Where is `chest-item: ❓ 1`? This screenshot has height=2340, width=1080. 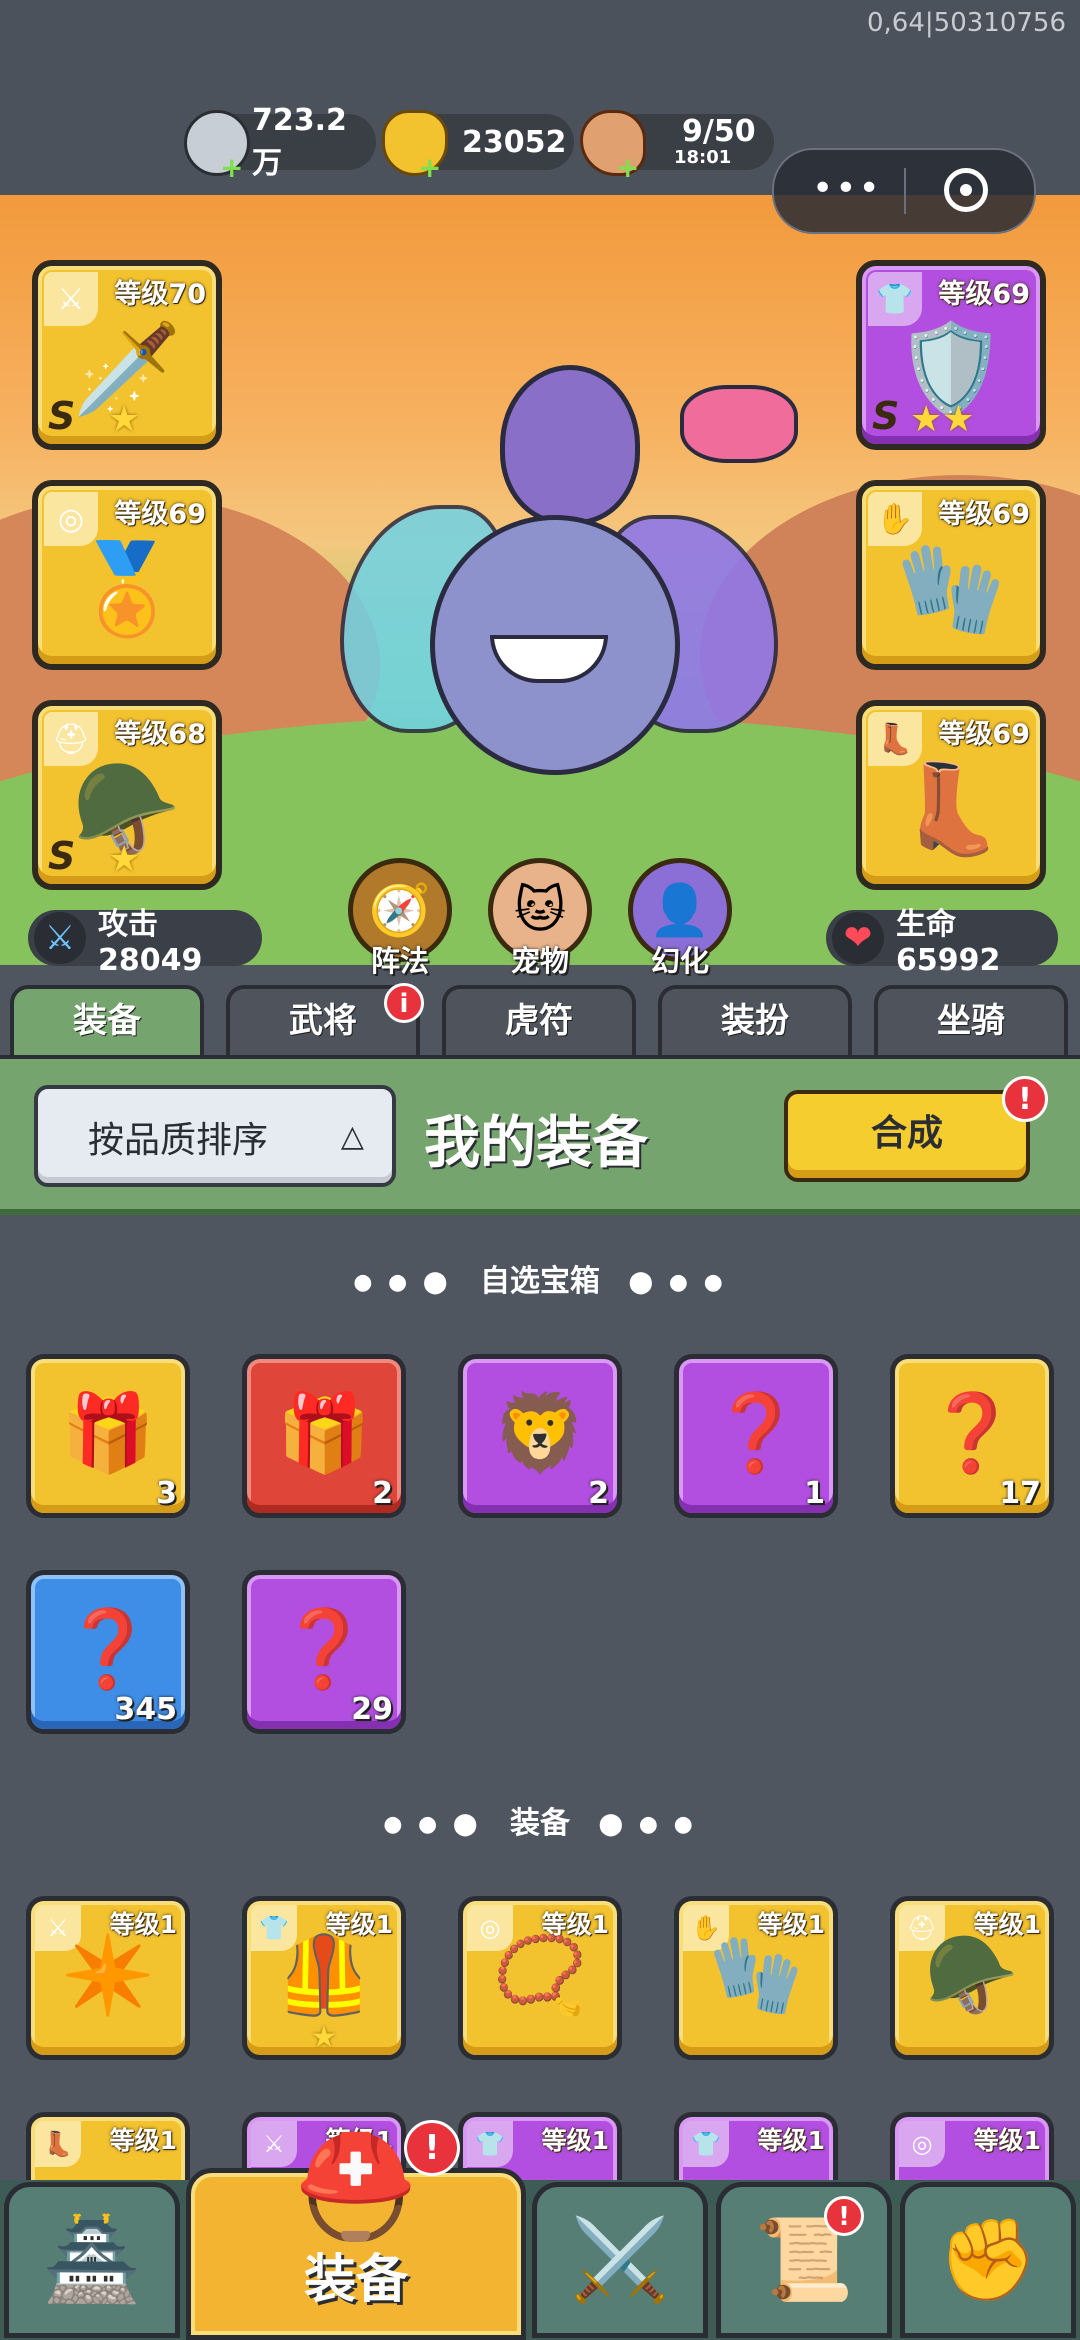
chest-item: ❓ 1 is located at coordinates (756, 1436).